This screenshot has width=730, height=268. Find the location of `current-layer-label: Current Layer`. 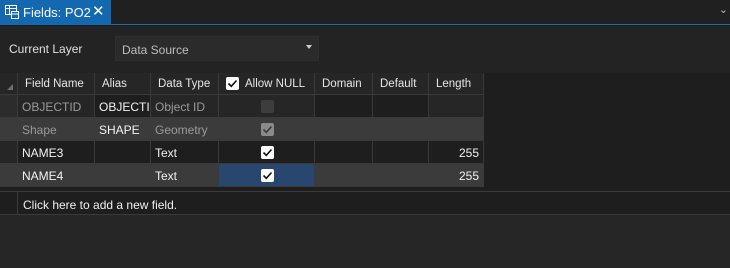

current-layer-label: Current Layer is located at coordinates (46, 49).